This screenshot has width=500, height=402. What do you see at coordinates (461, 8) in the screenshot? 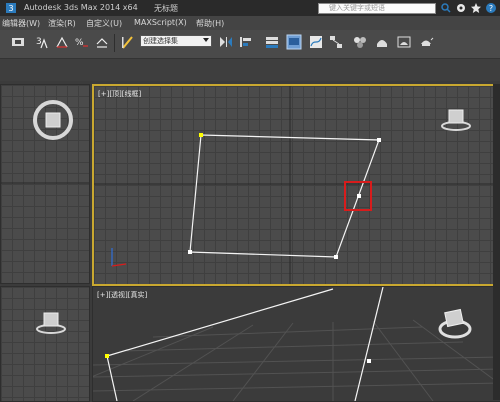
I see `communication-icon` at bounding box center [461, 8].